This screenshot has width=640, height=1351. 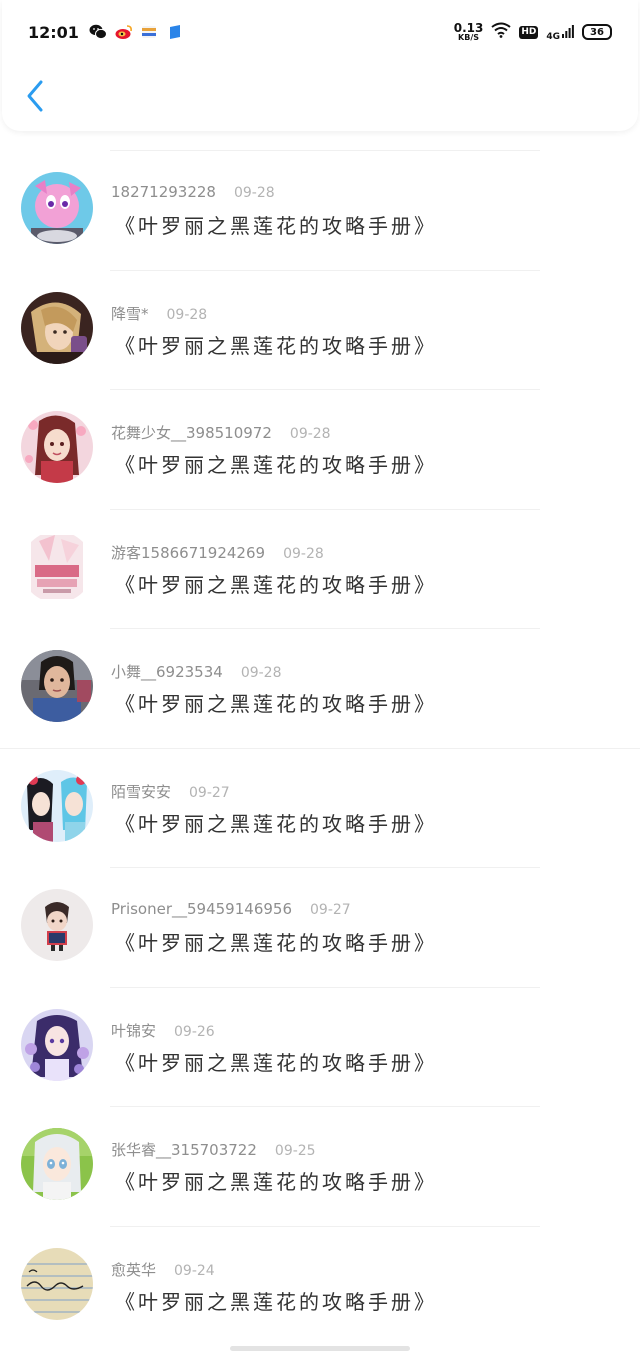 I want to click on list-item: 愈英华 09-24 《叶罗丽之黑莲花的攻略手册》, so click(x=320, y=1285).